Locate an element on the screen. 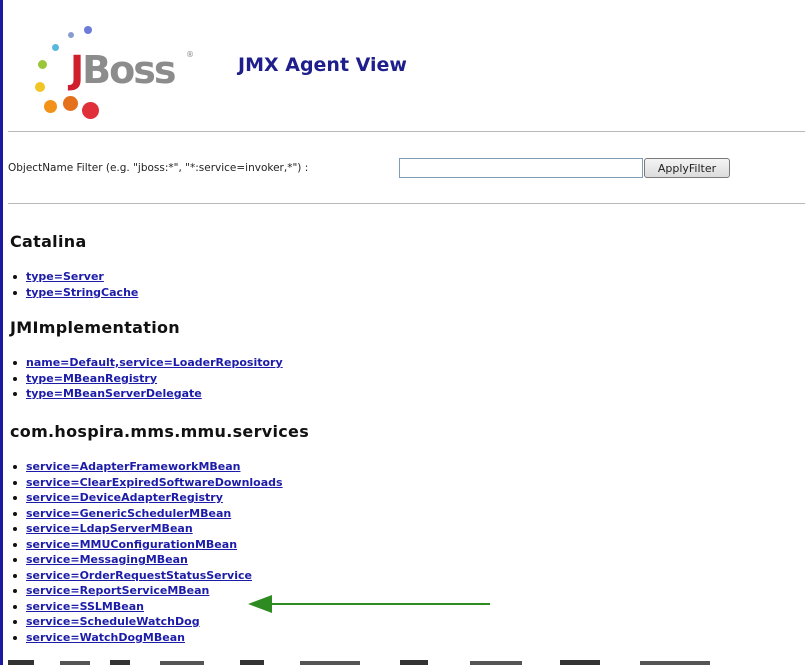 The image size is (805, 665). objectname-filter-input is located at coordinates (521, 168).